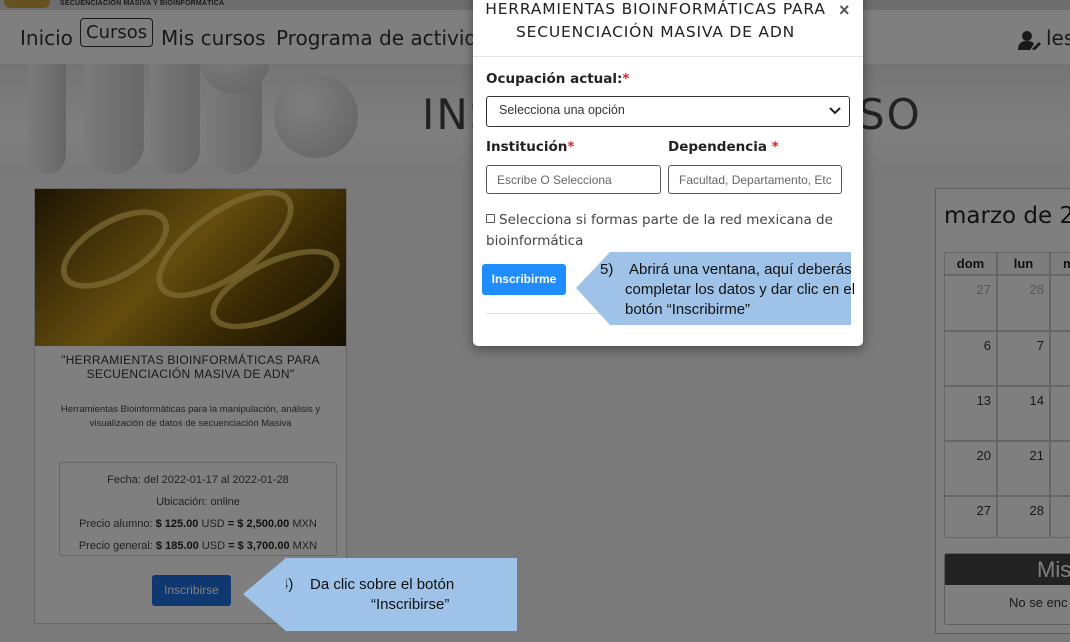  Describe the element at coordinates (755, 179) in the screenshot. I see `dependency-input: Facultad, Departamento, Etc` at that location.